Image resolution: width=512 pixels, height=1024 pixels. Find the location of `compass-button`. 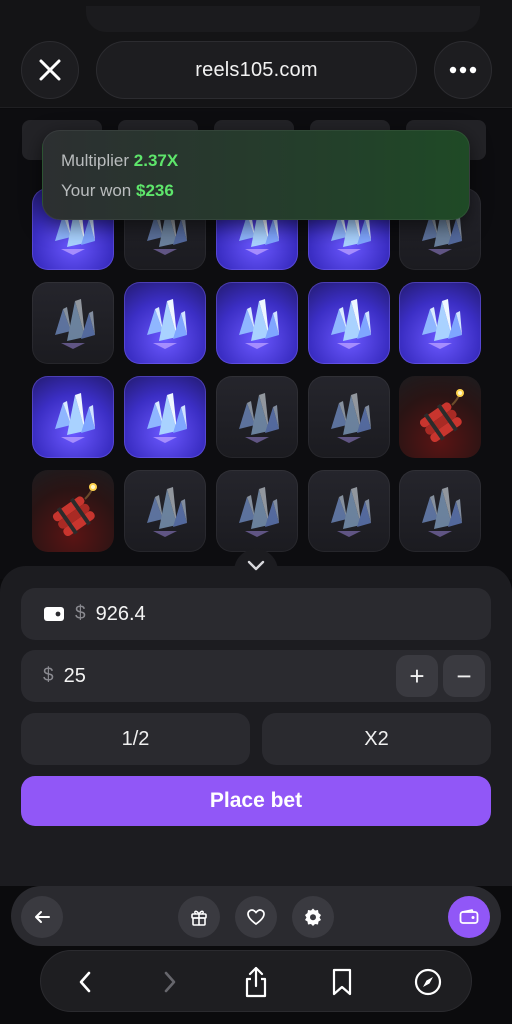

compass-button is located at coordinates (428, 982).